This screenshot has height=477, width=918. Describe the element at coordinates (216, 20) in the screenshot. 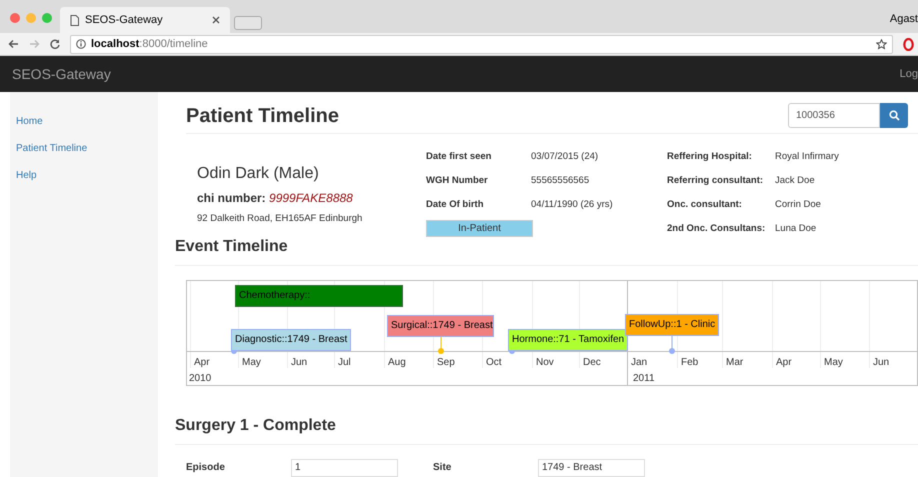

I see `close-tab-icon` at that location.